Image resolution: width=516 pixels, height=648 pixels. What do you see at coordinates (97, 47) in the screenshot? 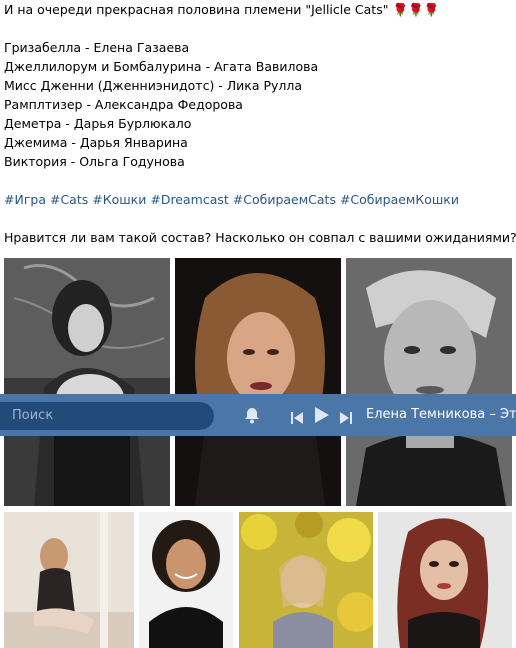
I see `cast-line: Гризабелла - Елена Газаева` at bounding box center [97, 47].